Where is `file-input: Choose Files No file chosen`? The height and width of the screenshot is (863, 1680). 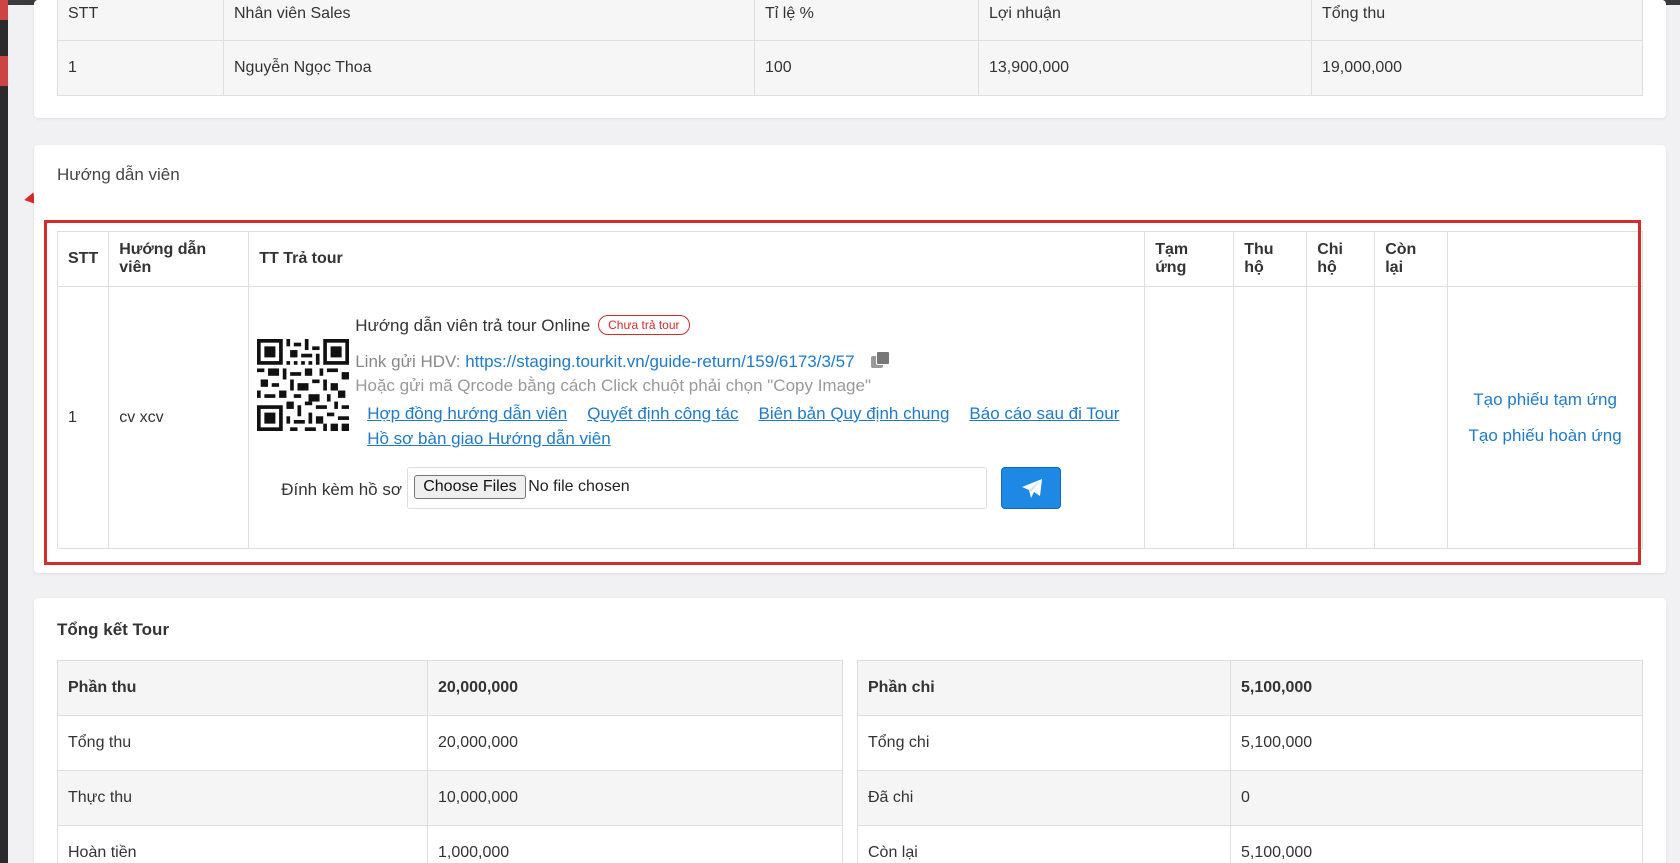 file-input: Choose Files No file chosen is located at coordinates (697, 488).